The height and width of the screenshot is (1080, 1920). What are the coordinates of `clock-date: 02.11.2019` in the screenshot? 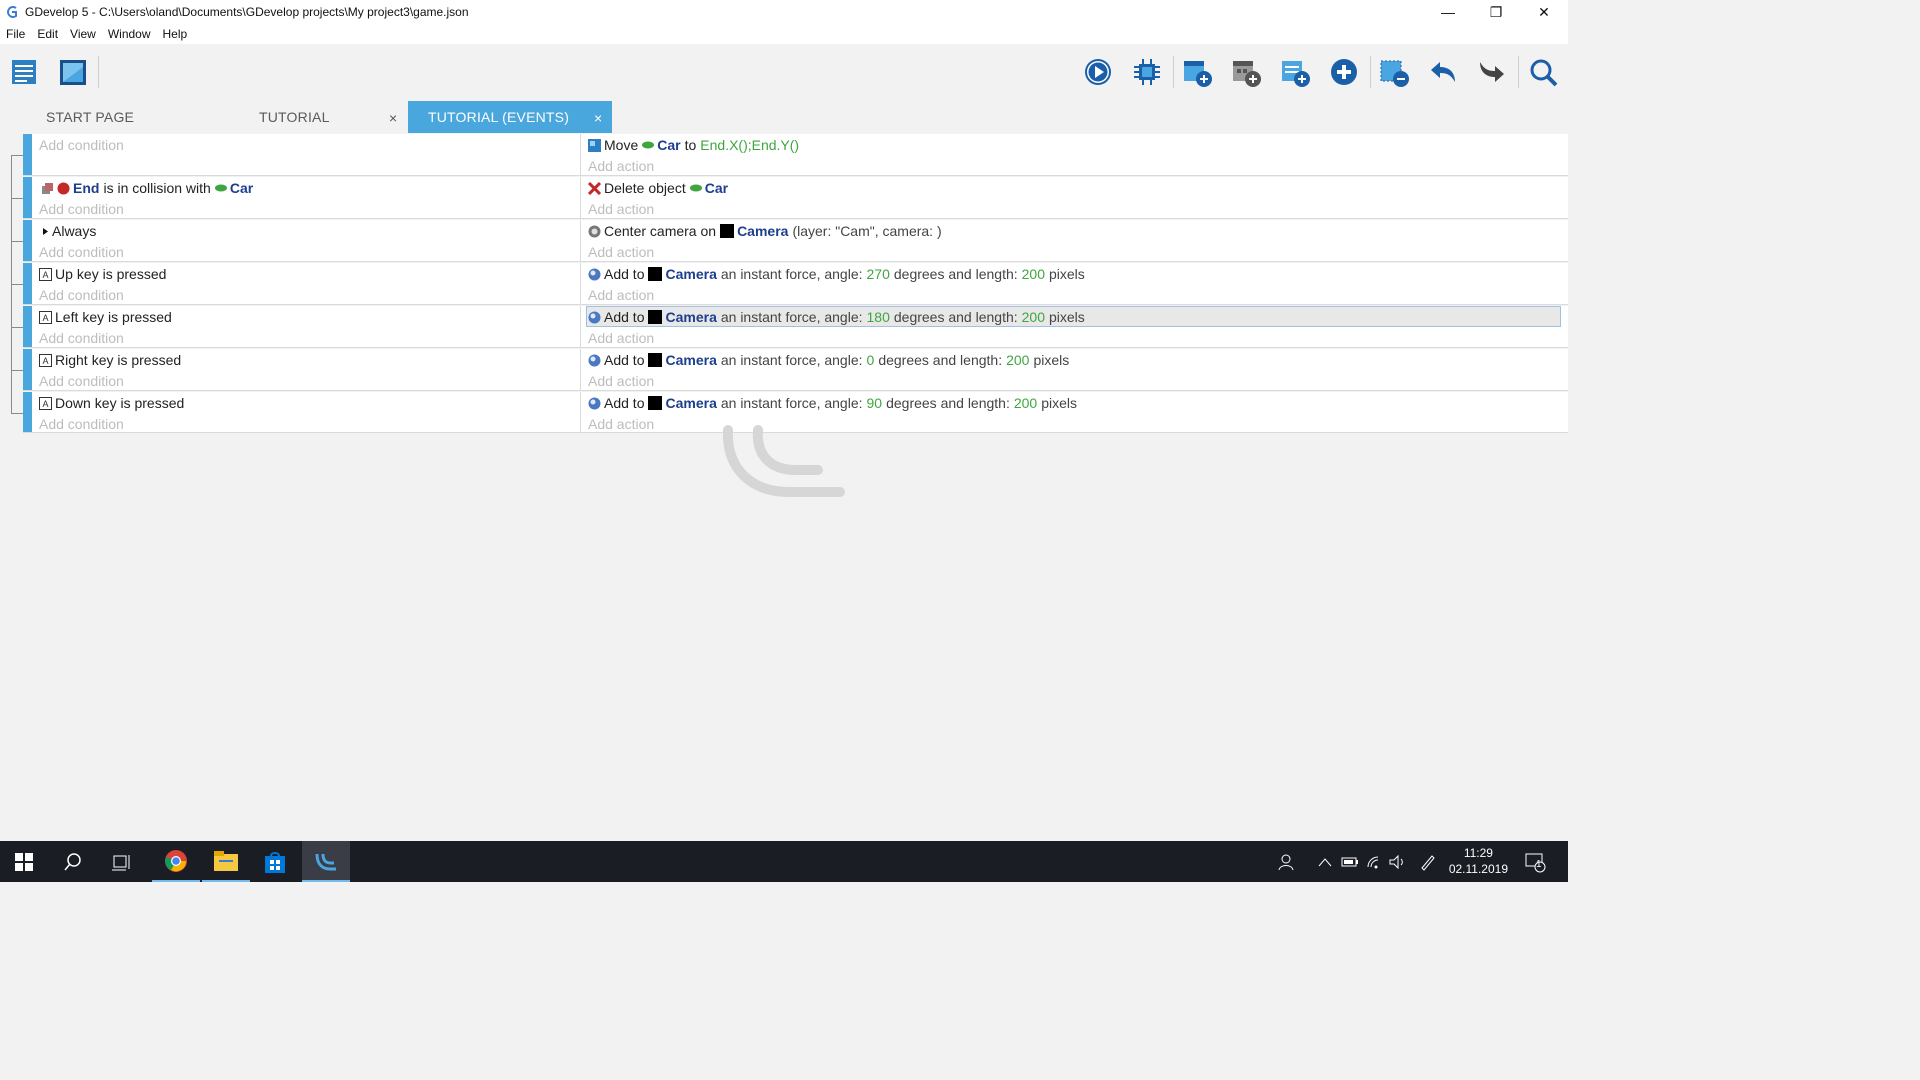 It's located at (1478, 869).